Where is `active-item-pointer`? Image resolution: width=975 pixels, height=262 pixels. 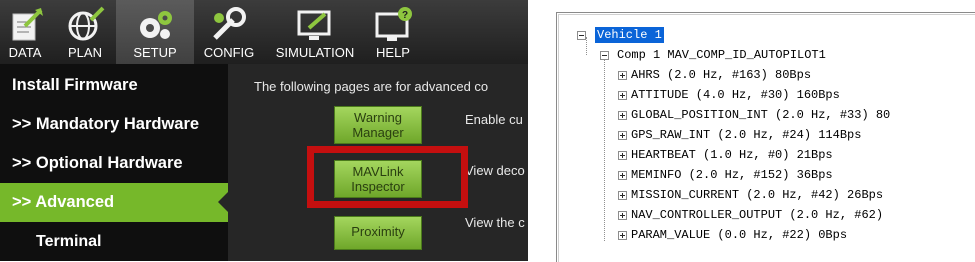 active-item-pointer is located at coordinates (223, 202).